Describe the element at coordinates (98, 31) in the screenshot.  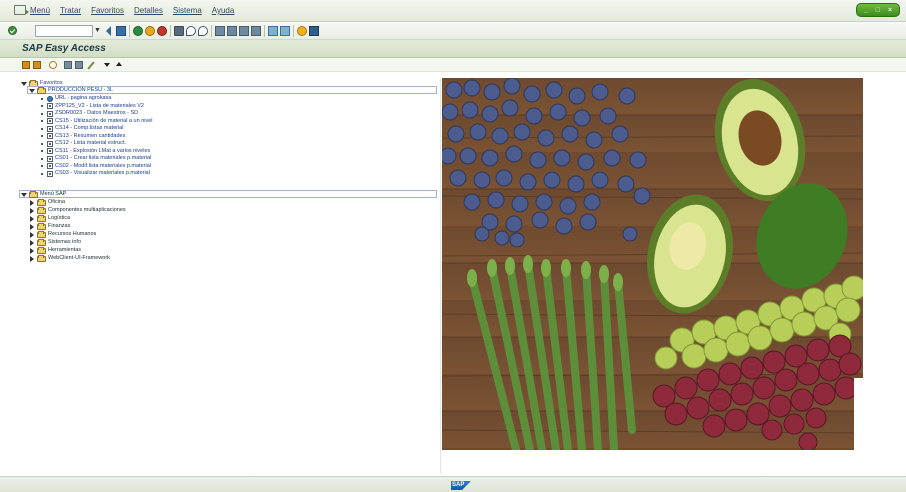
I see `command-history-dropdown: ▼` at that location.